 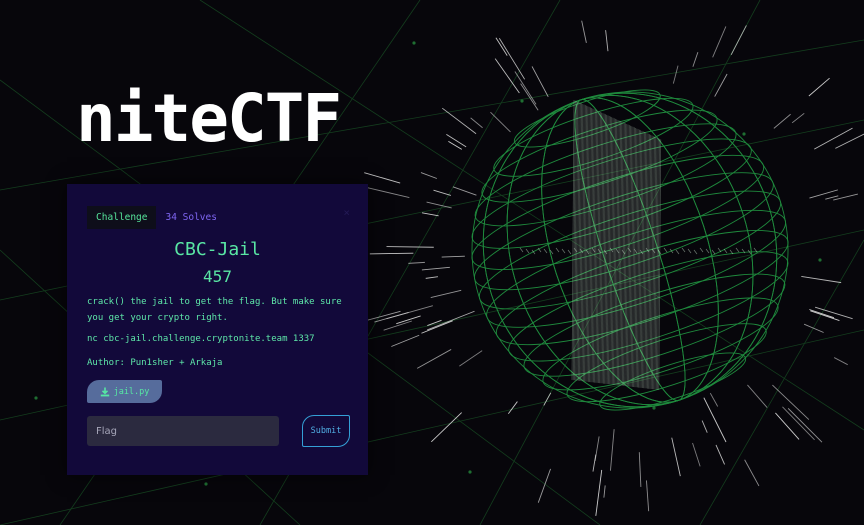 What do you see at coordinates (217, 249) in the screenshot?
I see `challenge-name: CBC-Jail` at bounding box center [217, 249].